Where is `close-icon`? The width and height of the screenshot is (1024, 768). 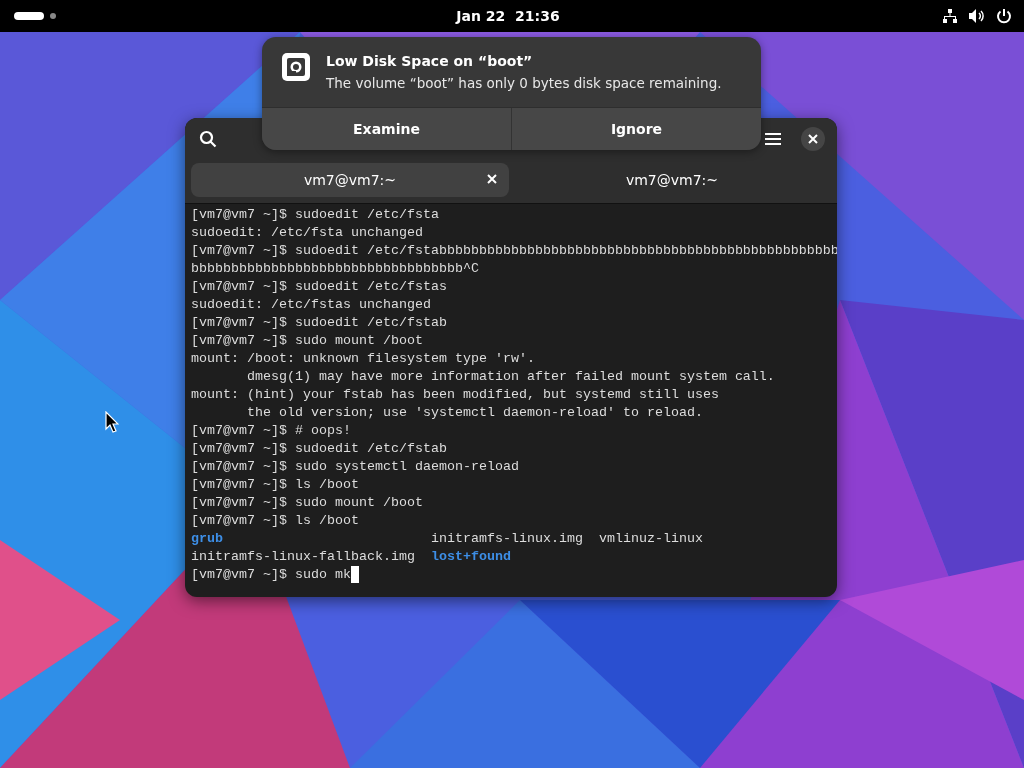 close-icon is located at coordinates (813, 139).